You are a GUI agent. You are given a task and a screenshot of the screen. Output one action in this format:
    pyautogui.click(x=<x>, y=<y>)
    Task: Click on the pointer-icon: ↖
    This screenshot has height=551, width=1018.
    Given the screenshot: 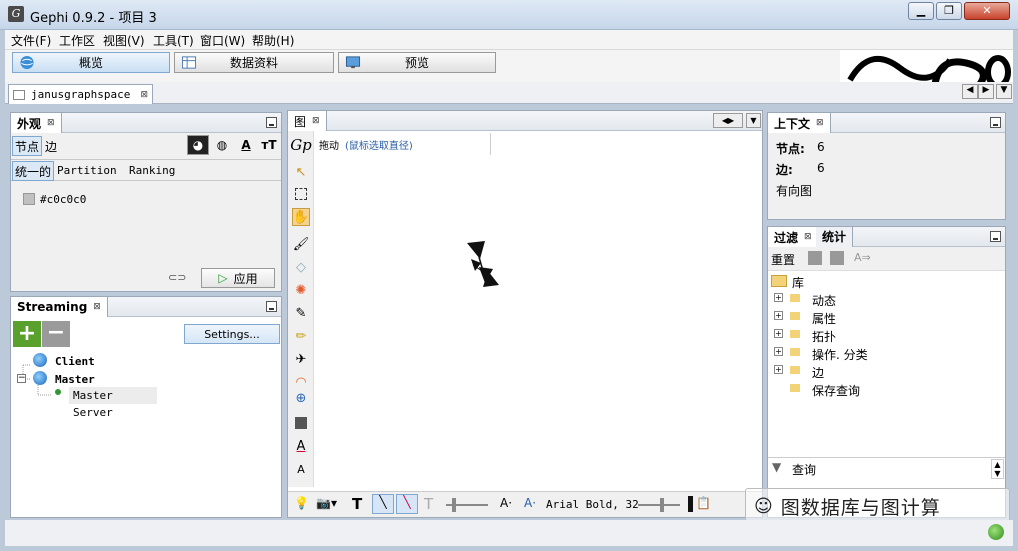 What is the action you would take?
    pyautogui.click(x=301, y=172)
    